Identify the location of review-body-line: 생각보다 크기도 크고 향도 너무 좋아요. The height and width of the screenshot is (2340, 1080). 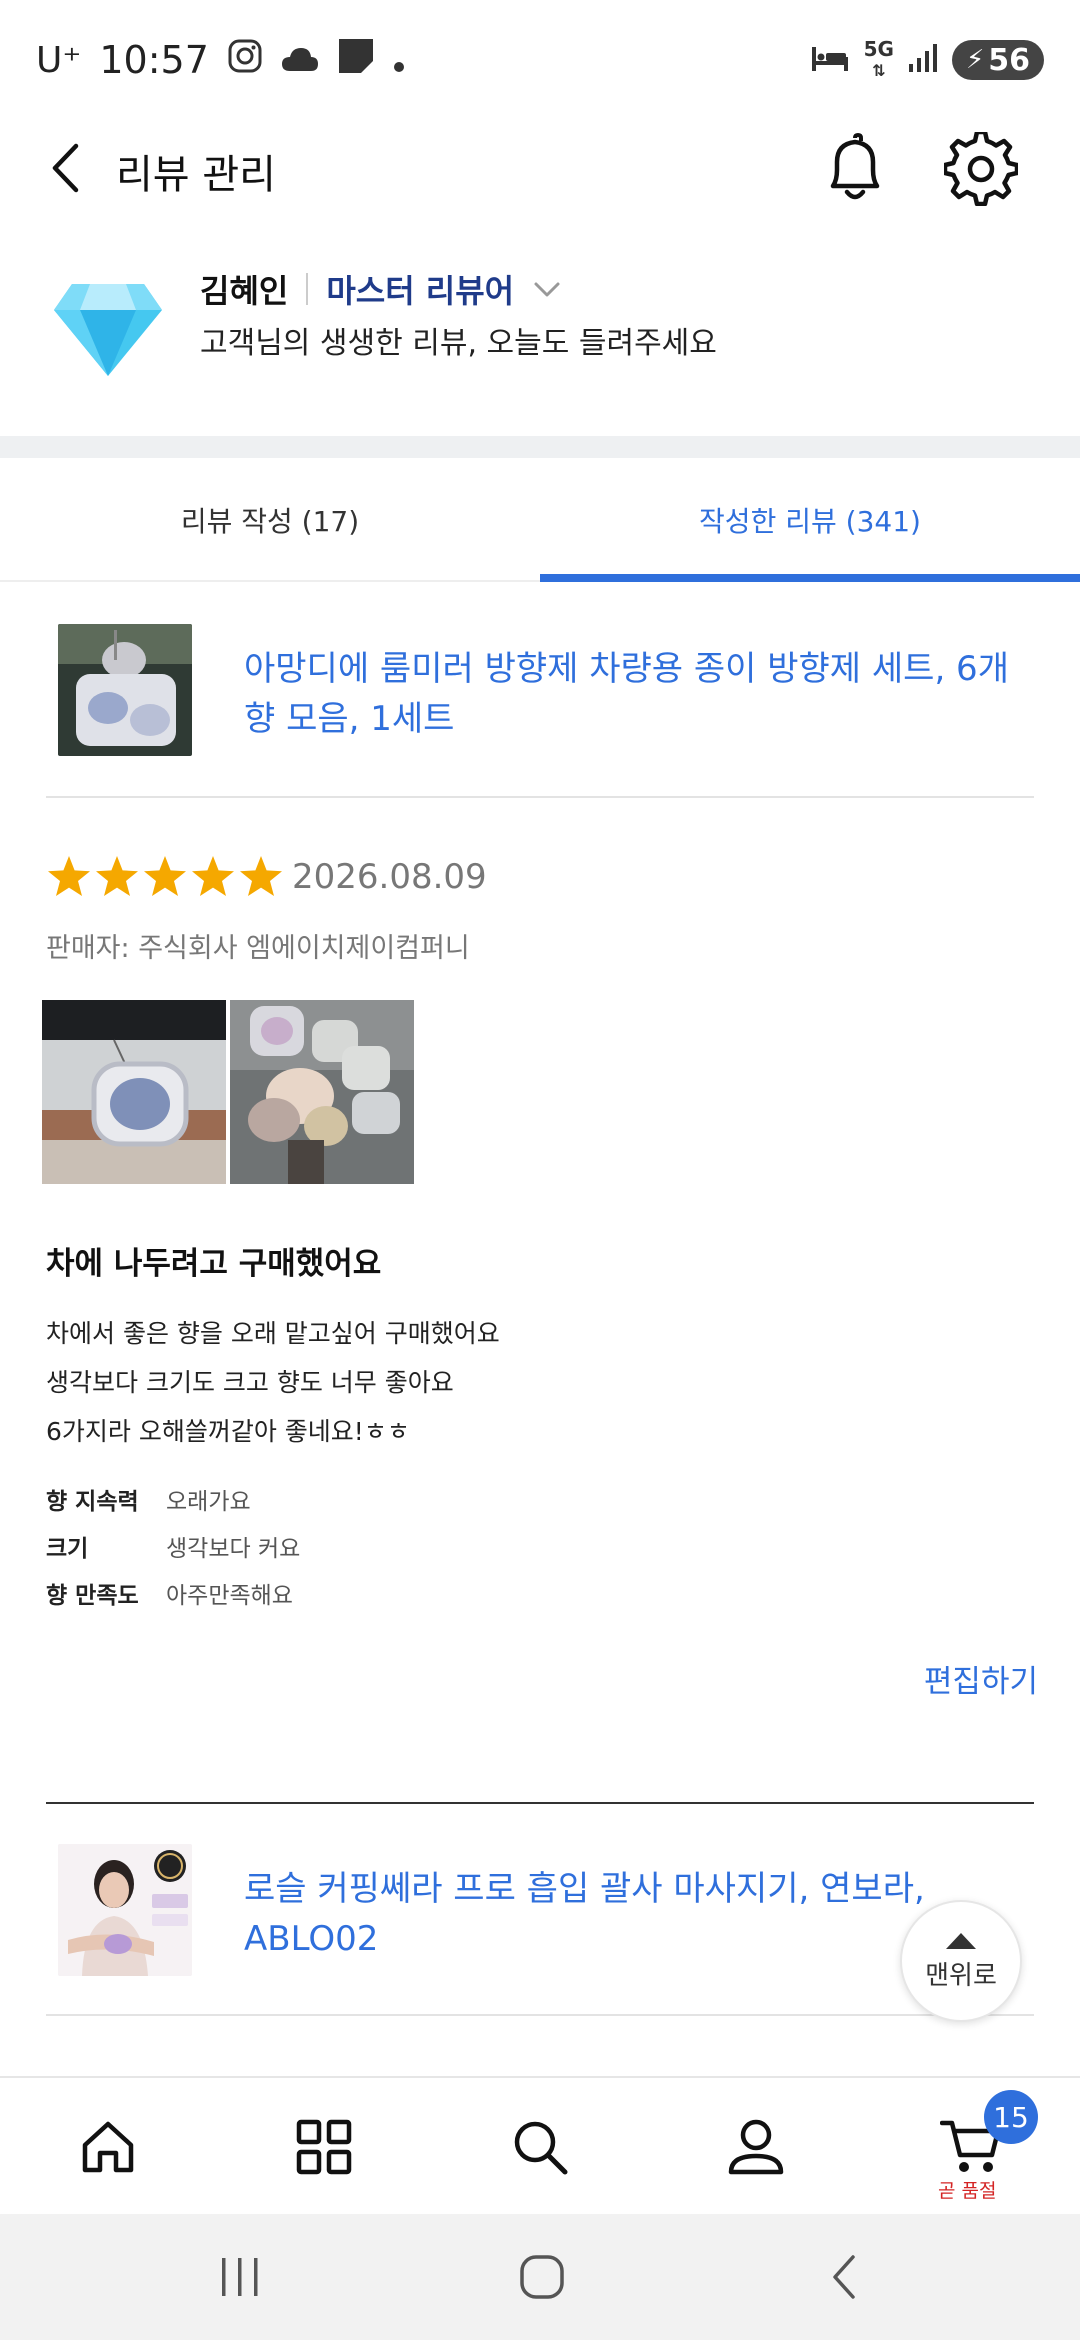
(250, 1382).